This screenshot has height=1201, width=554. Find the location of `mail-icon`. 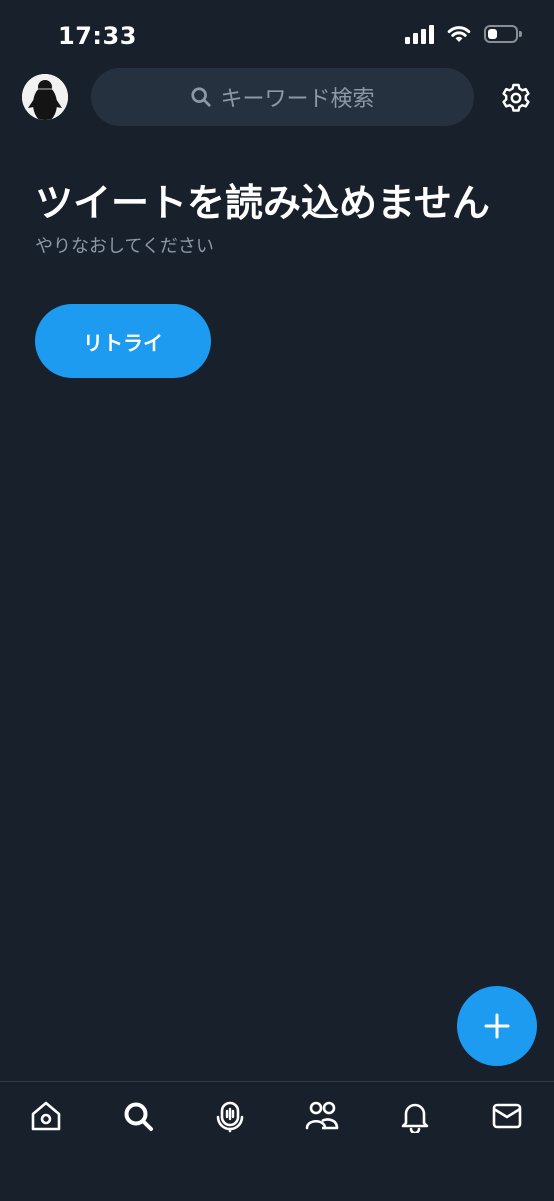

mail-icon is located at coordinates (507, 1116).